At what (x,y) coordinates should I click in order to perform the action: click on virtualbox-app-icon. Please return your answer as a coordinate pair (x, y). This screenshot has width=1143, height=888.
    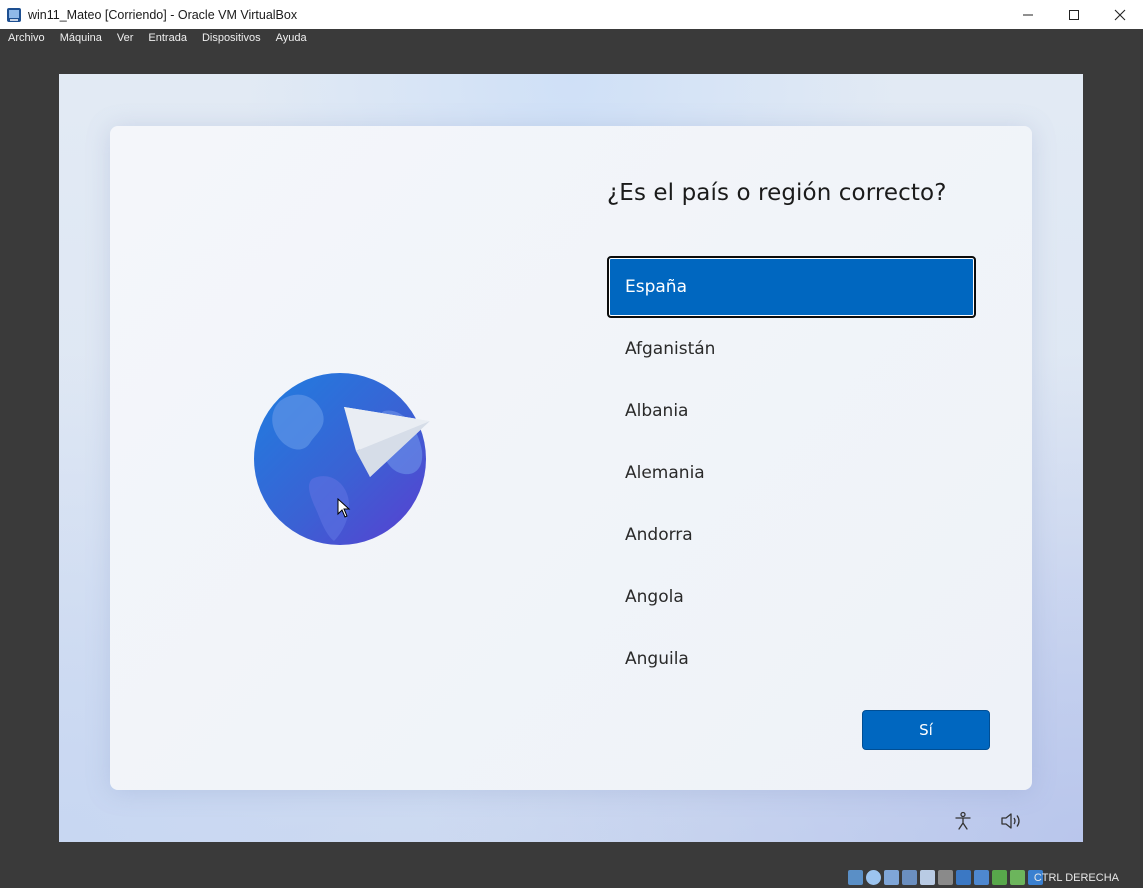
    Looking at the image, I should click on (14, 15).